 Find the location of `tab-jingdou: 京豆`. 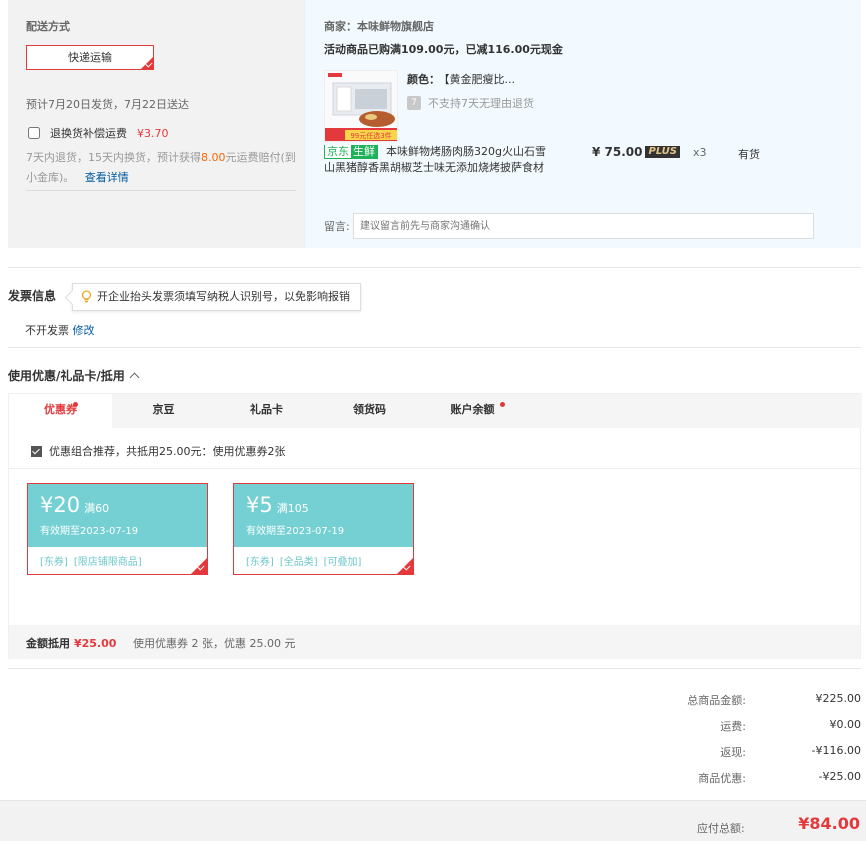

tab-jingdou: 京豆 is located at coordinates (163, 411).